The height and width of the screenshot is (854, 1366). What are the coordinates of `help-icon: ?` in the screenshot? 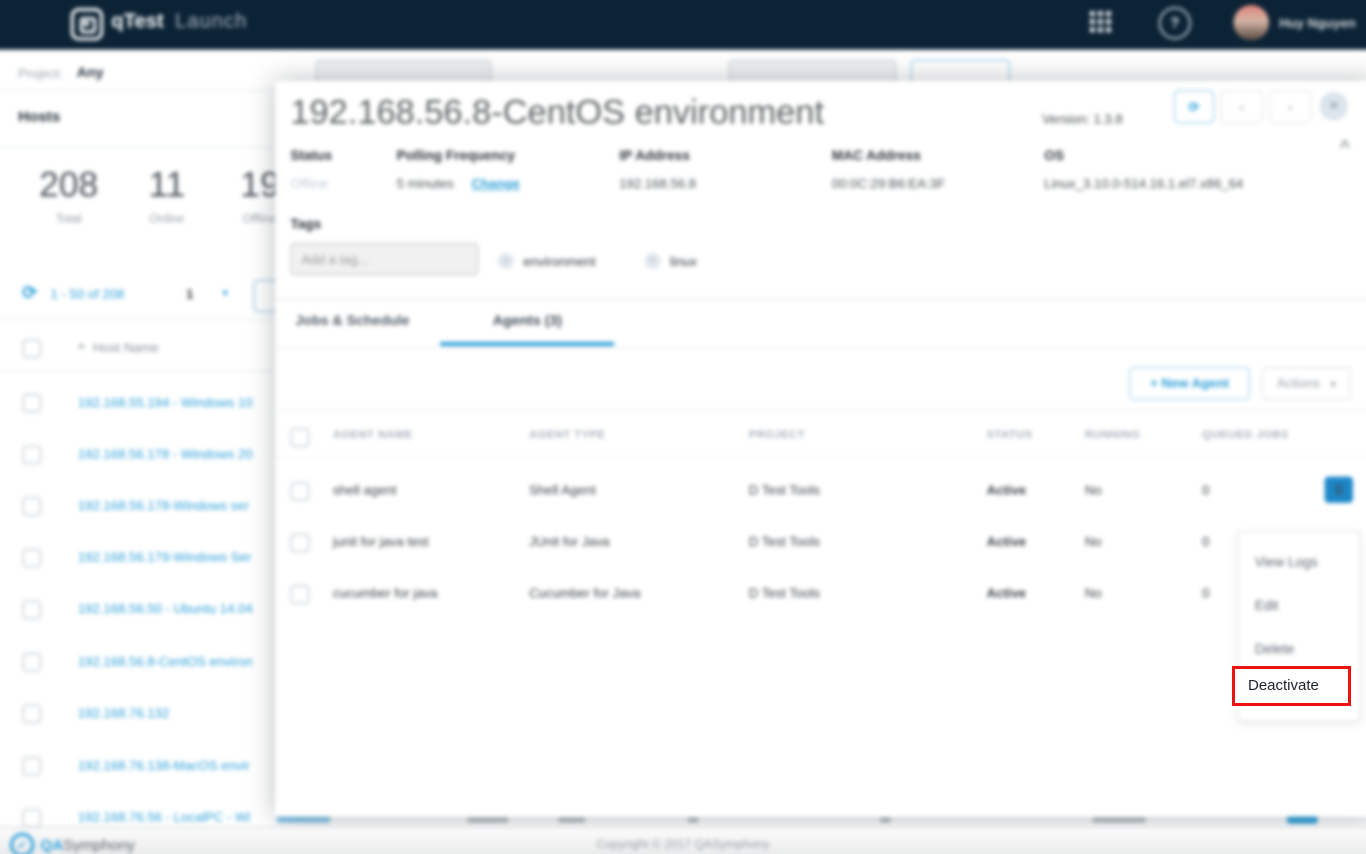 It's located at (1175, 23).